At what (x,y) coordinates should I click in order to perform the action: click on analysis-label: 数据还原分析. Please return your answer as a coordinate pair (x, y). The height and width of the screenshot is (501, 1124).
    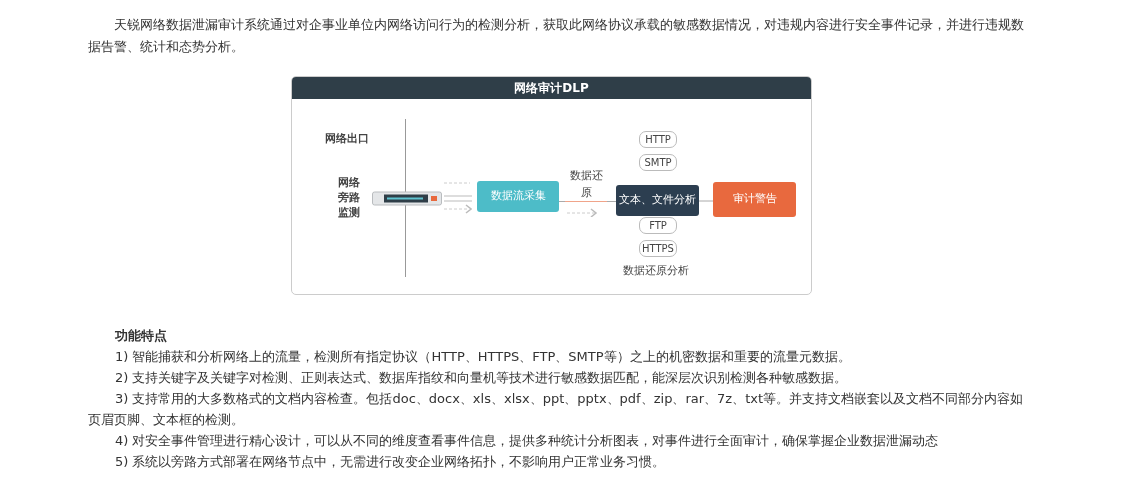
    Looking at the image, I should click on (656, 271).